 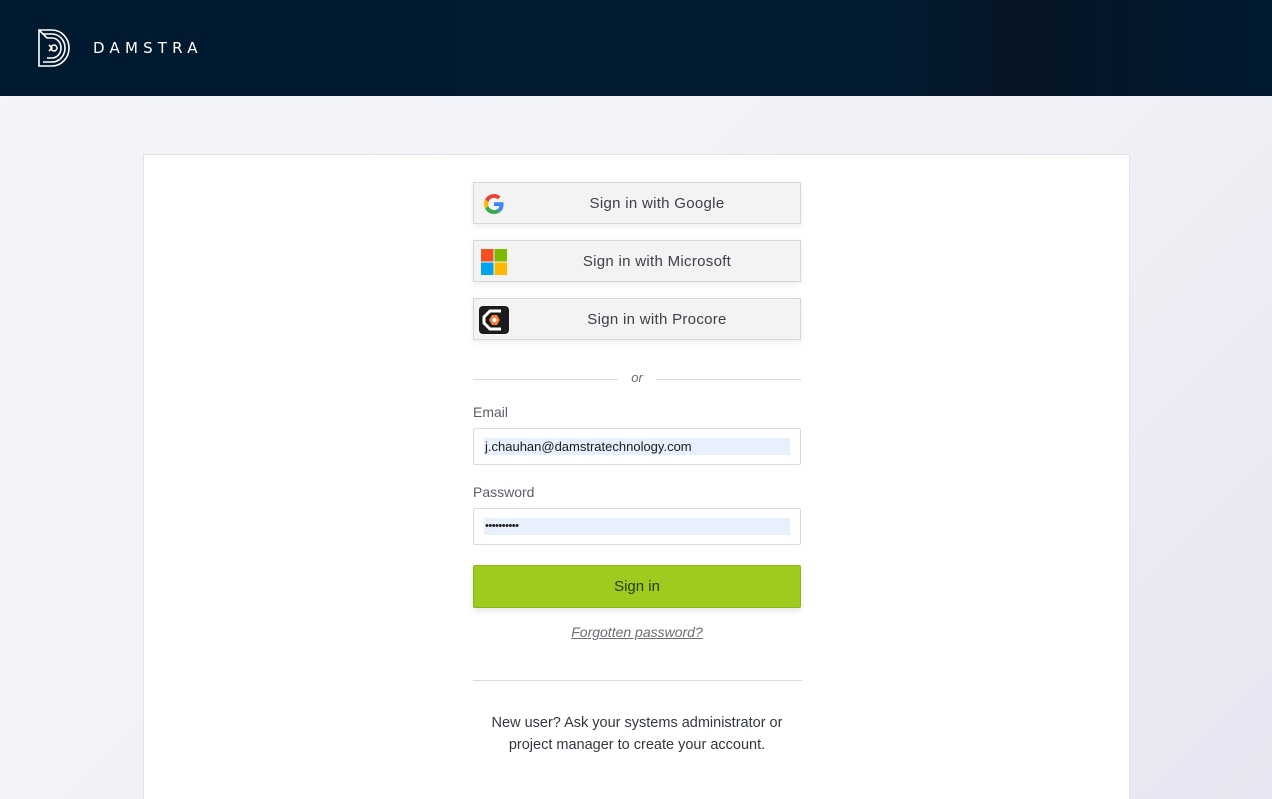 What do you see at coordinates (657, 261) in the screenshot?
I see `microsoft-button-label: Sign in with Microsoft` at bounding box center [657, 261].